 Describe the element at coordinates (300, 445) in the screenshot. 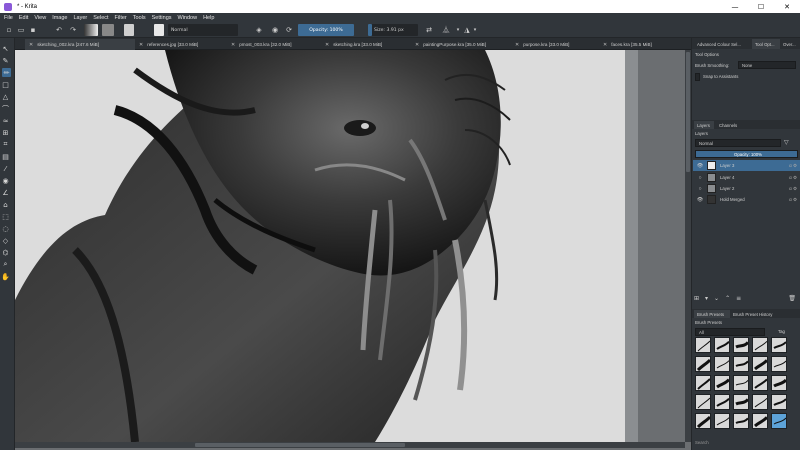

I see `horizontal-scroll-thumb` at that location.